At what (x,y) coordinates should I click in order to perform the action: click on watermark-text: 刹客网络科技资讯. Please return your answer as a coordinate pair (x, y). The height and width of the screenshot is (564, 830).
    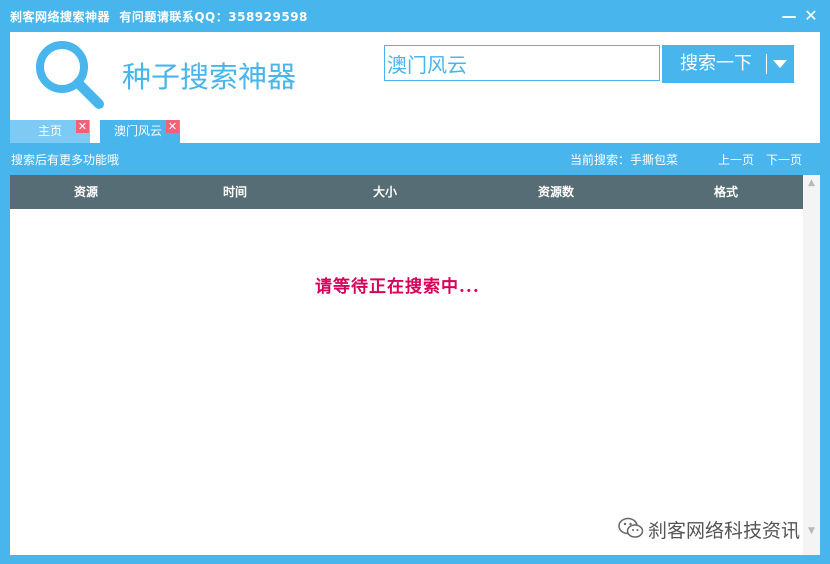
    Looking at the image, I should click on (724, 531).